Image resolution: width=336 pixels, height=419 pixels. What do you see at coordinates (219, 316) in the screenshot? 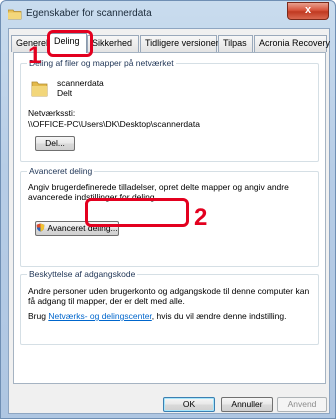
I see `hint-suffix: , hvis du vil ændre denne indstilling.` at bounding box center [219, 316].